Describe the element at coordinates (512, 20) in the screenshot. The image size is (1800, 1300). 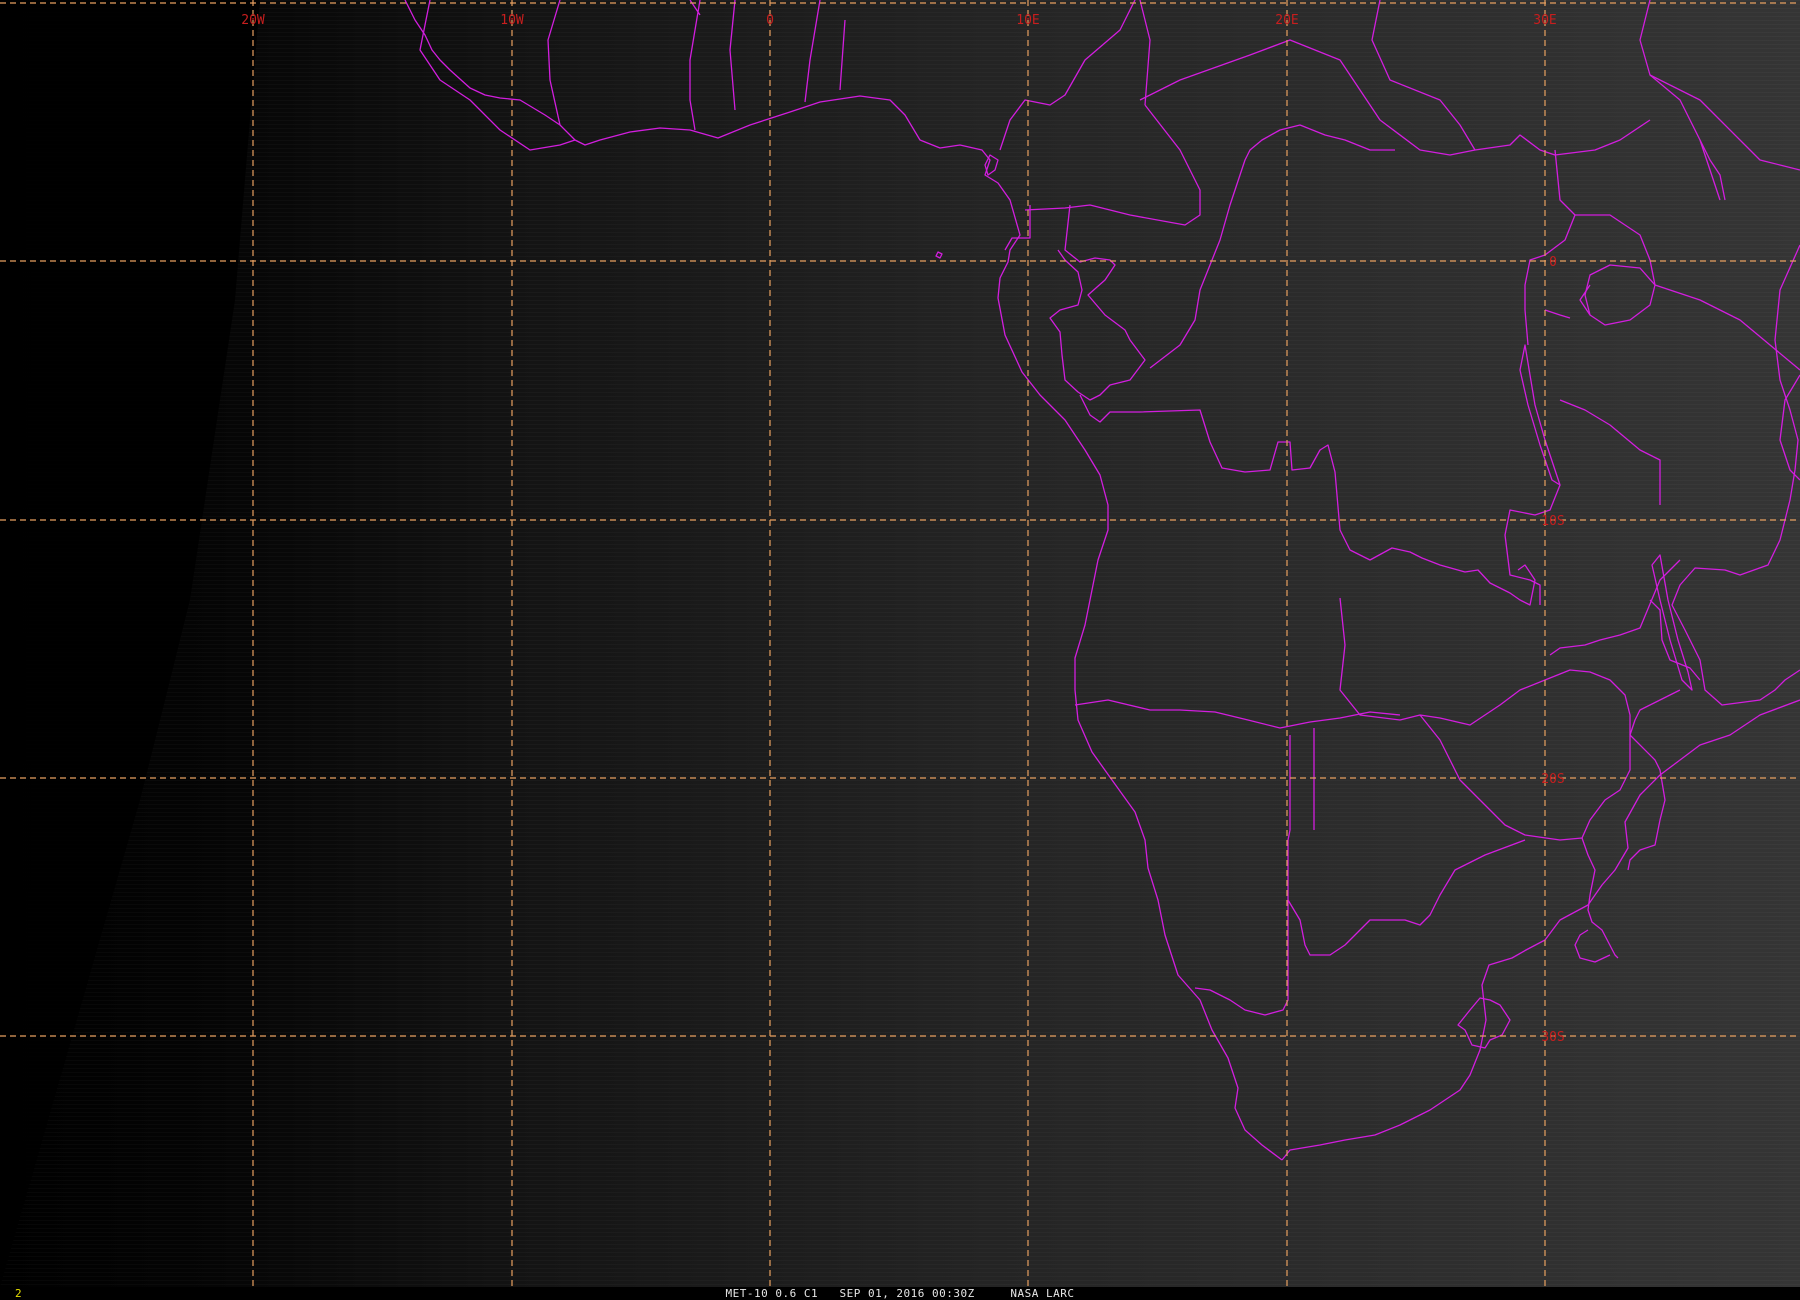
I see `longitude-label: 10W` at that location.